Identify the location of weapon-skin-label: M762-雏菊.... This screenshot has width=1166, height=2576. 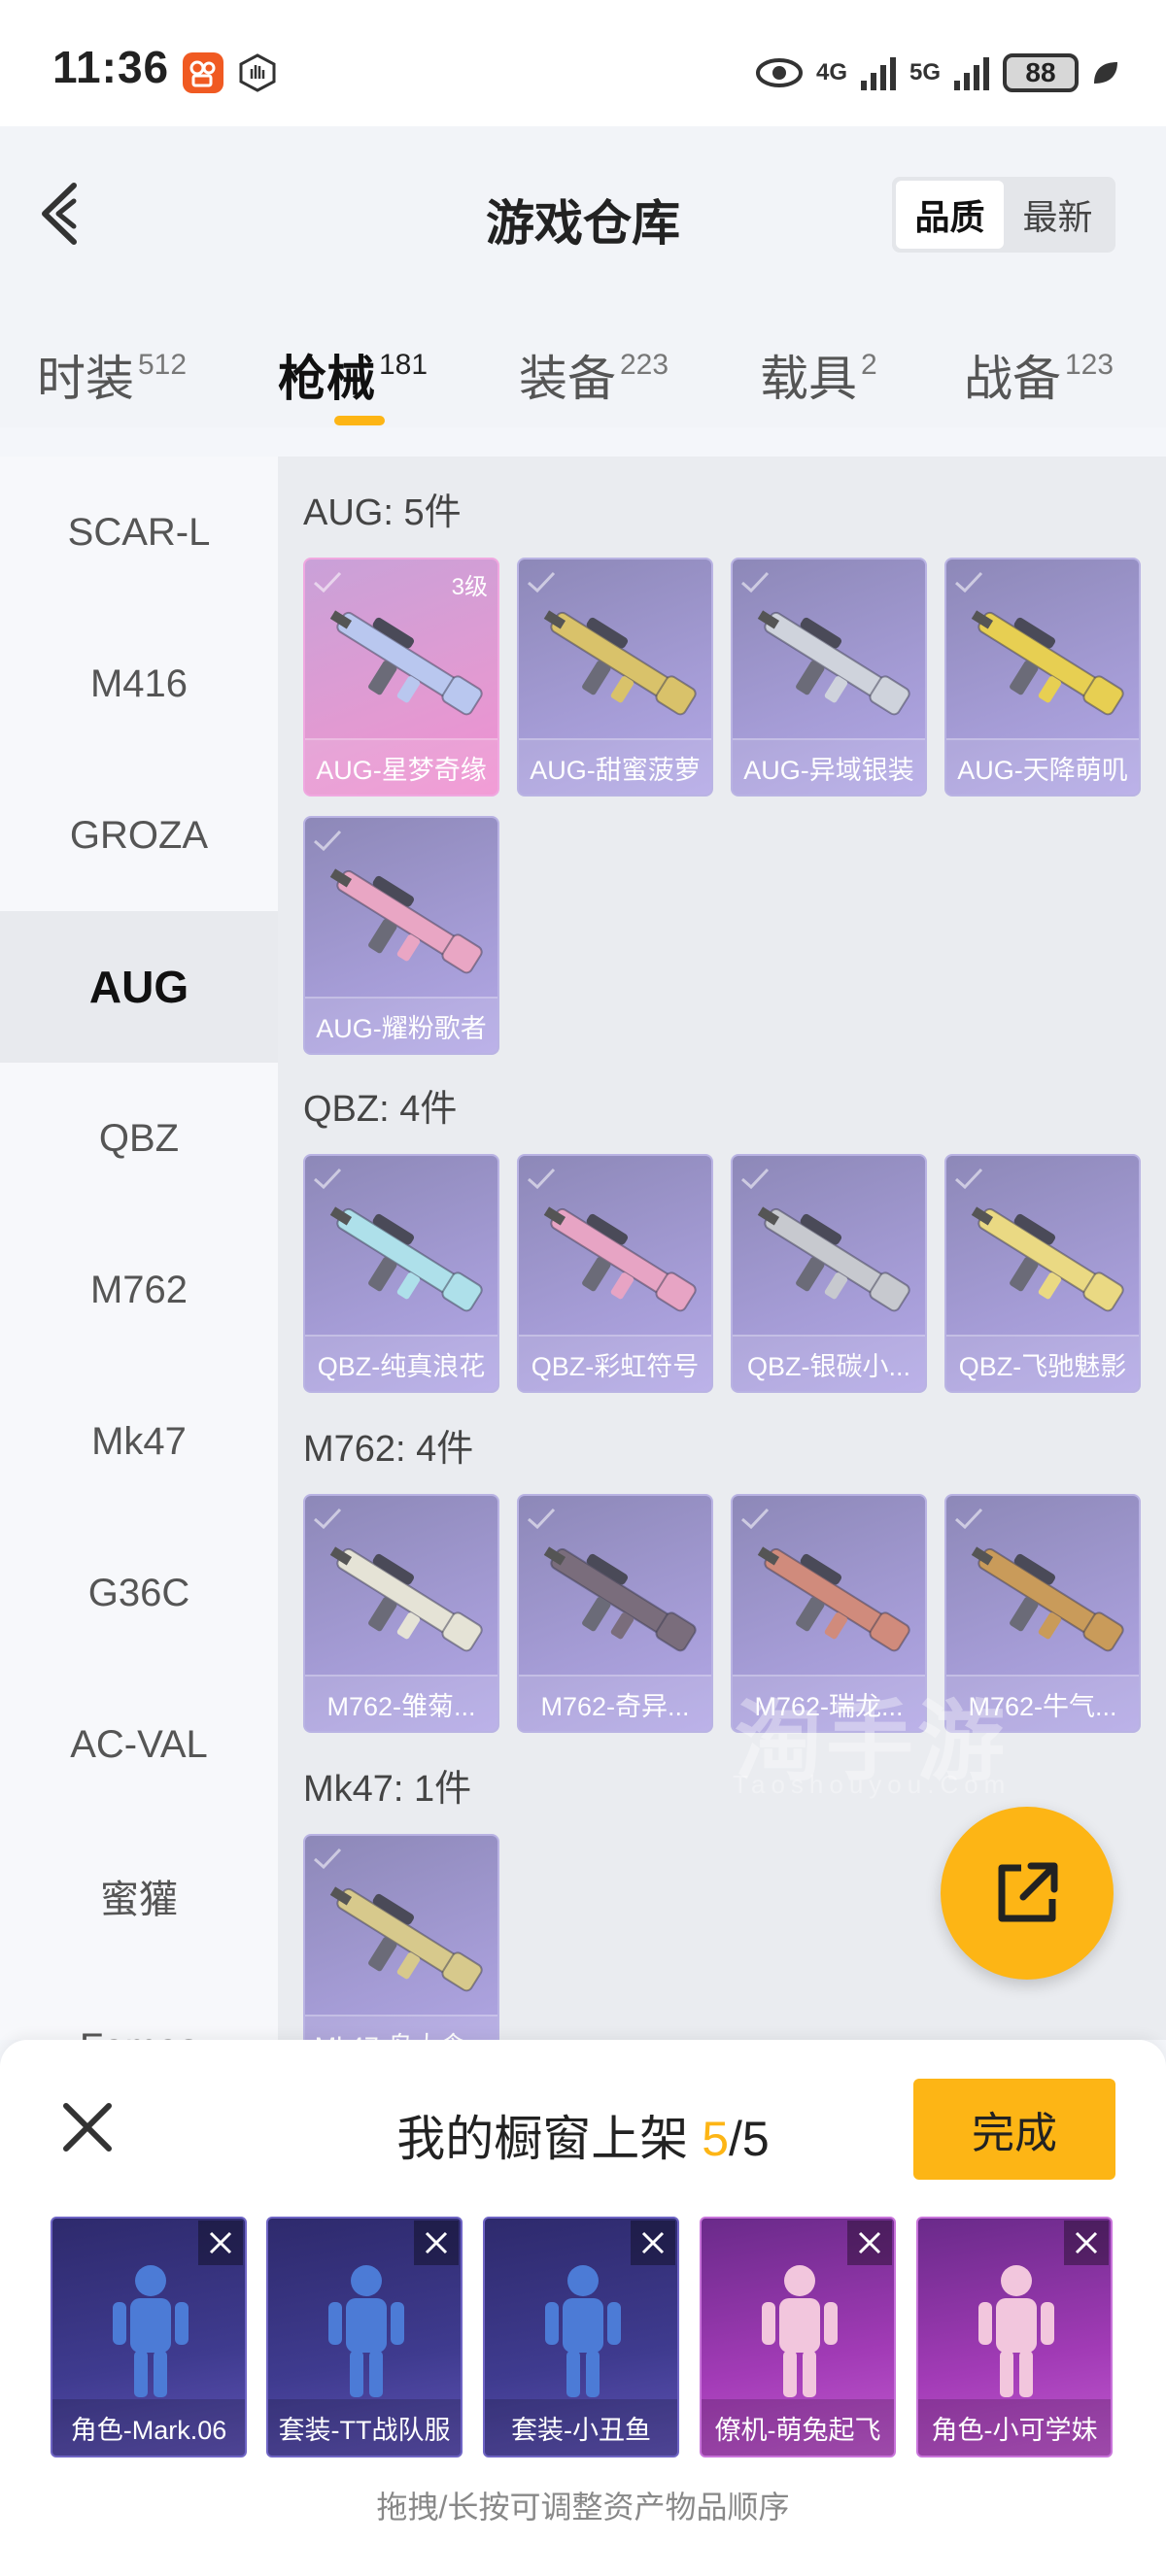
(401, 1703).